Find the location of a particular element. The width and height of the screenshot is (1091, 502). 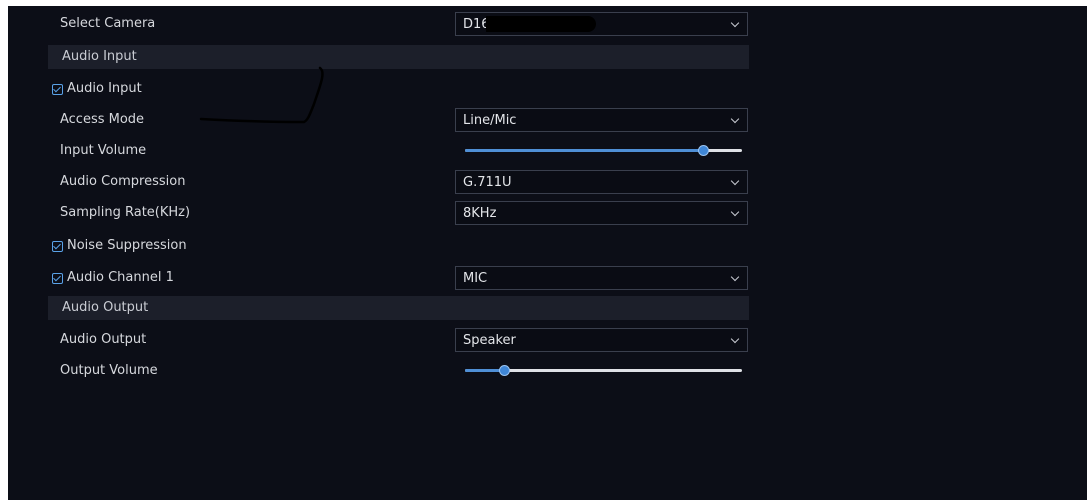

sampling-rate-row: Sampling Rate(KHz) 8KHz is located at coordinates (547, 213).